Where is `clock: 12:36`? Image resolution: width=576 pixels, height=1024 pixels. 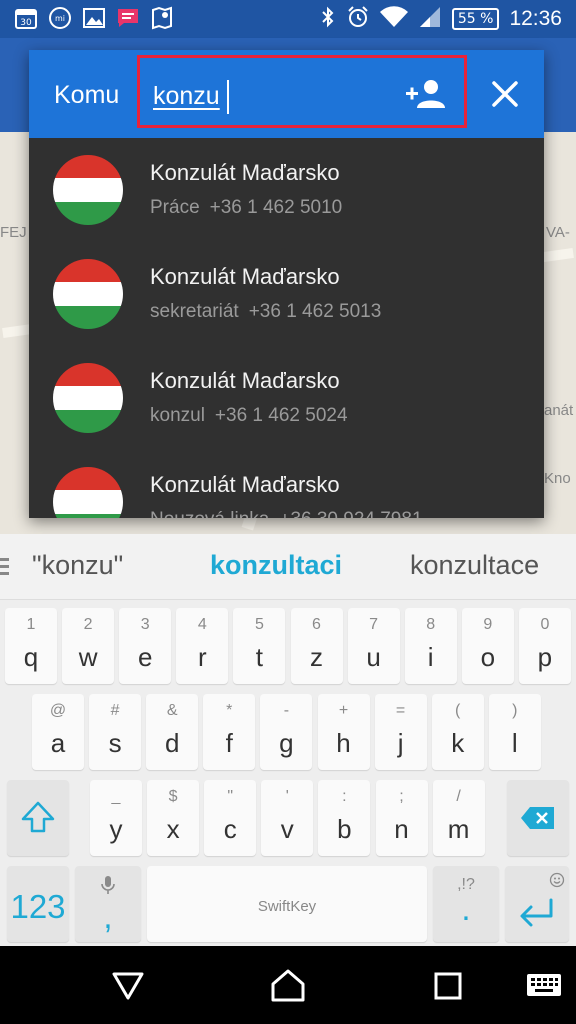
clock: 12:36 is located at coordinates (535, 18).